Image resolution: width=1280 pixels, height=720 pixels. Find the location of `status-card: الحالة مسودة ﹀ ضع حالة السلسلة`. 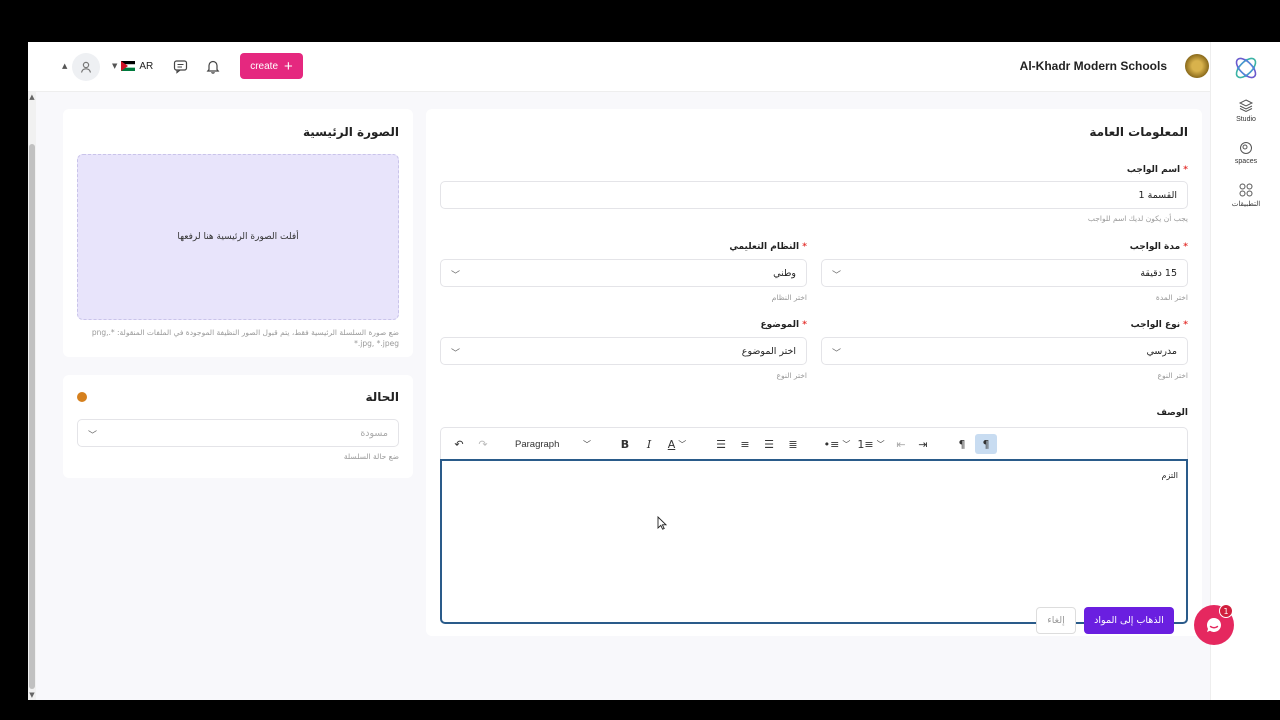

status-card: الحالة مسودة ﹀ ضع حالة السلسلة is located at coordinates (238, 426).